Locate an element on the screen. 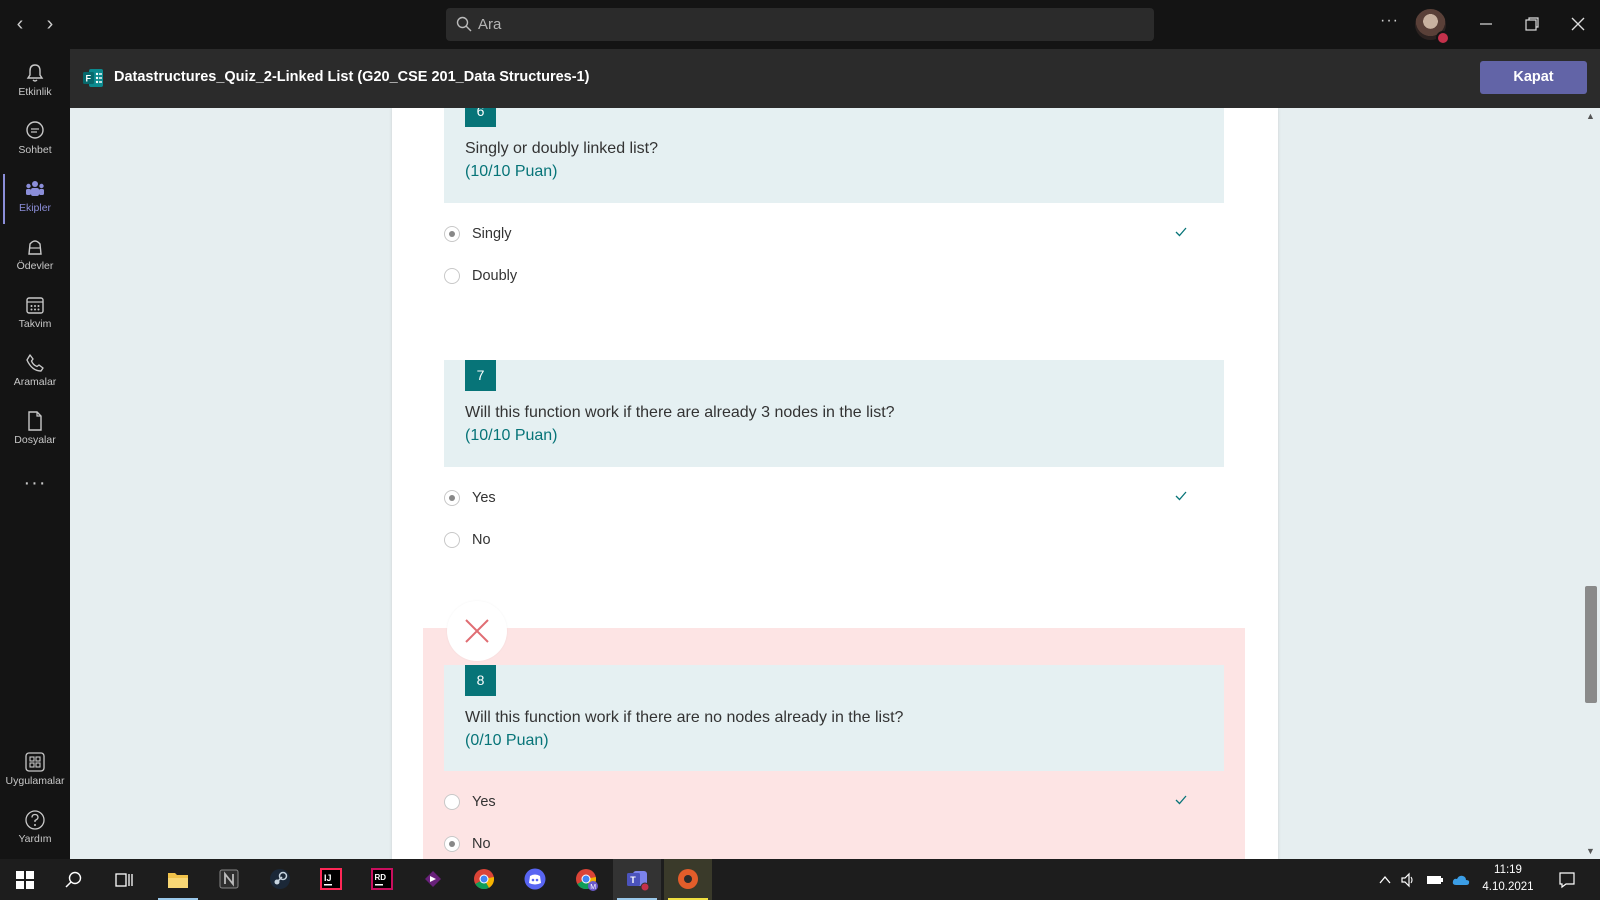  steam-app is located at coordinates (280, 879).